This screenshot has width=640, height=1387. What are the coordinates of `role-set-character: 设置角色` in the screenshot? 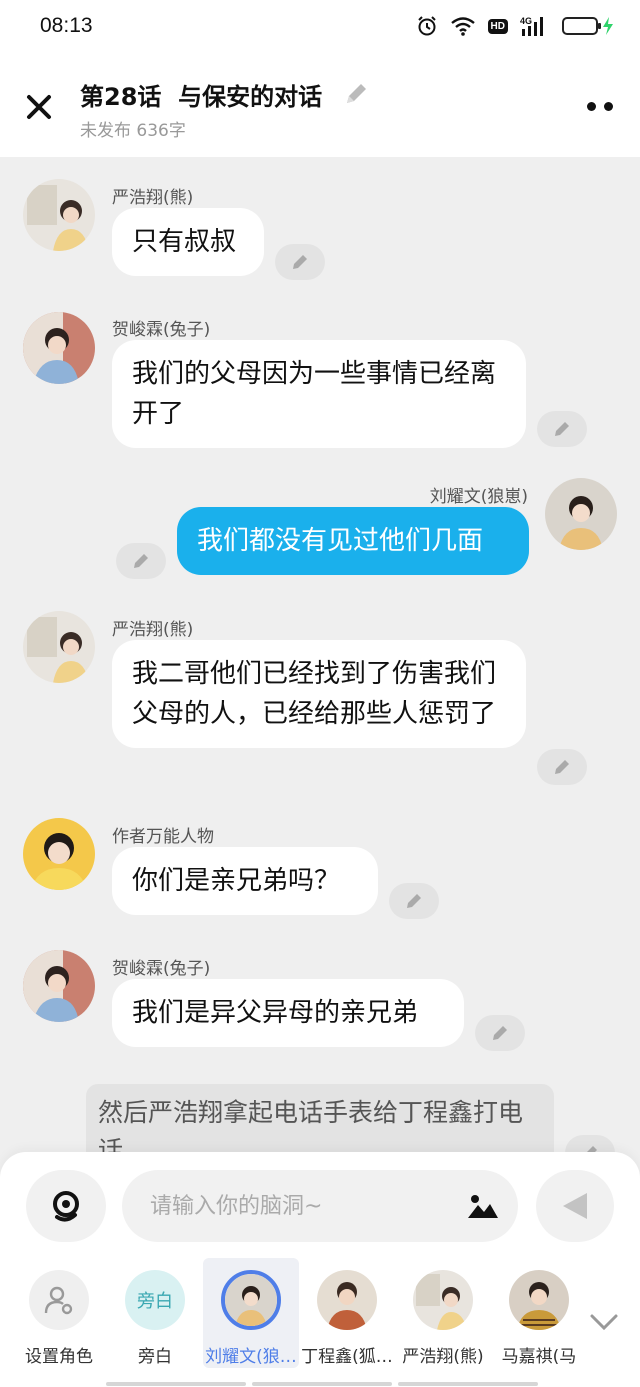 It's located at (59, 1313).